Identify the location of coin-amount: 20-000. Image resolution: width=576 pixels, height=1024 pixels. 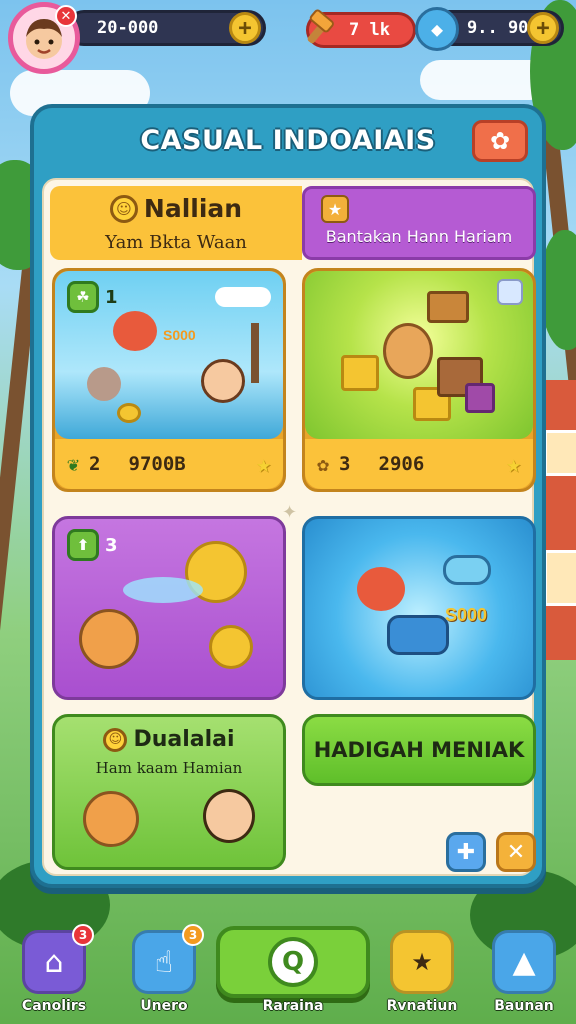
(128, 28).